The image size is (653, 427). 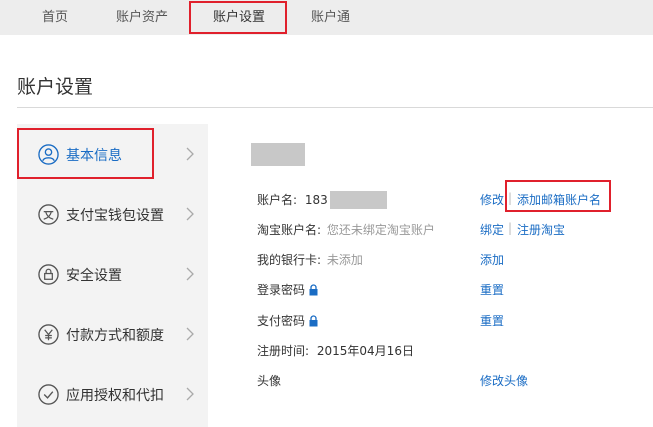 I want to click on bank-card-row: 我的银行卡: 未添加, so click(x=310, y=260).